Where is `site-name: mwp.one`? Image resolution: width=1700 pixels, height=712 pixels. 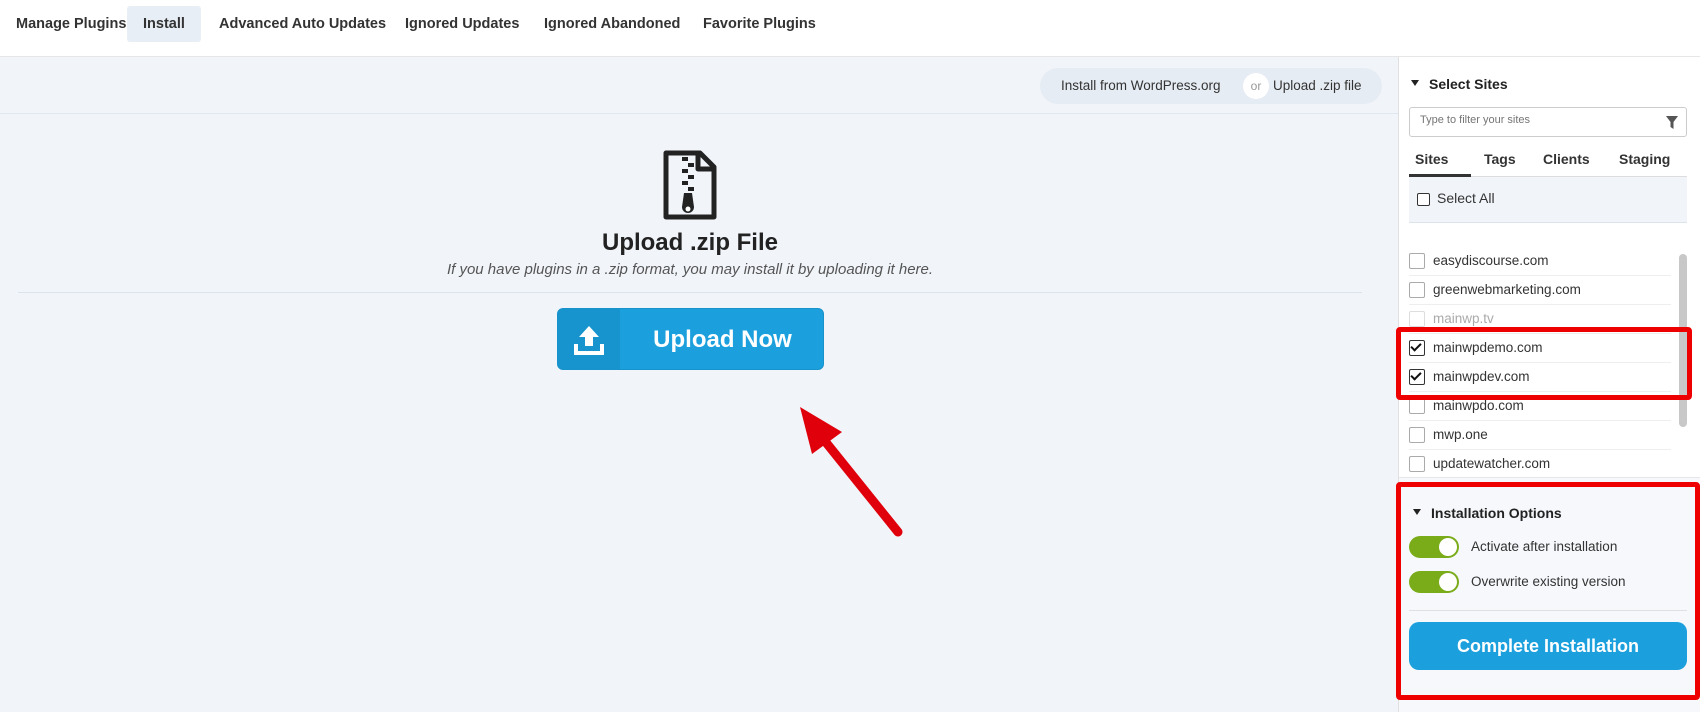
site-name: mwp.one is located at coordinates (1460, 434).